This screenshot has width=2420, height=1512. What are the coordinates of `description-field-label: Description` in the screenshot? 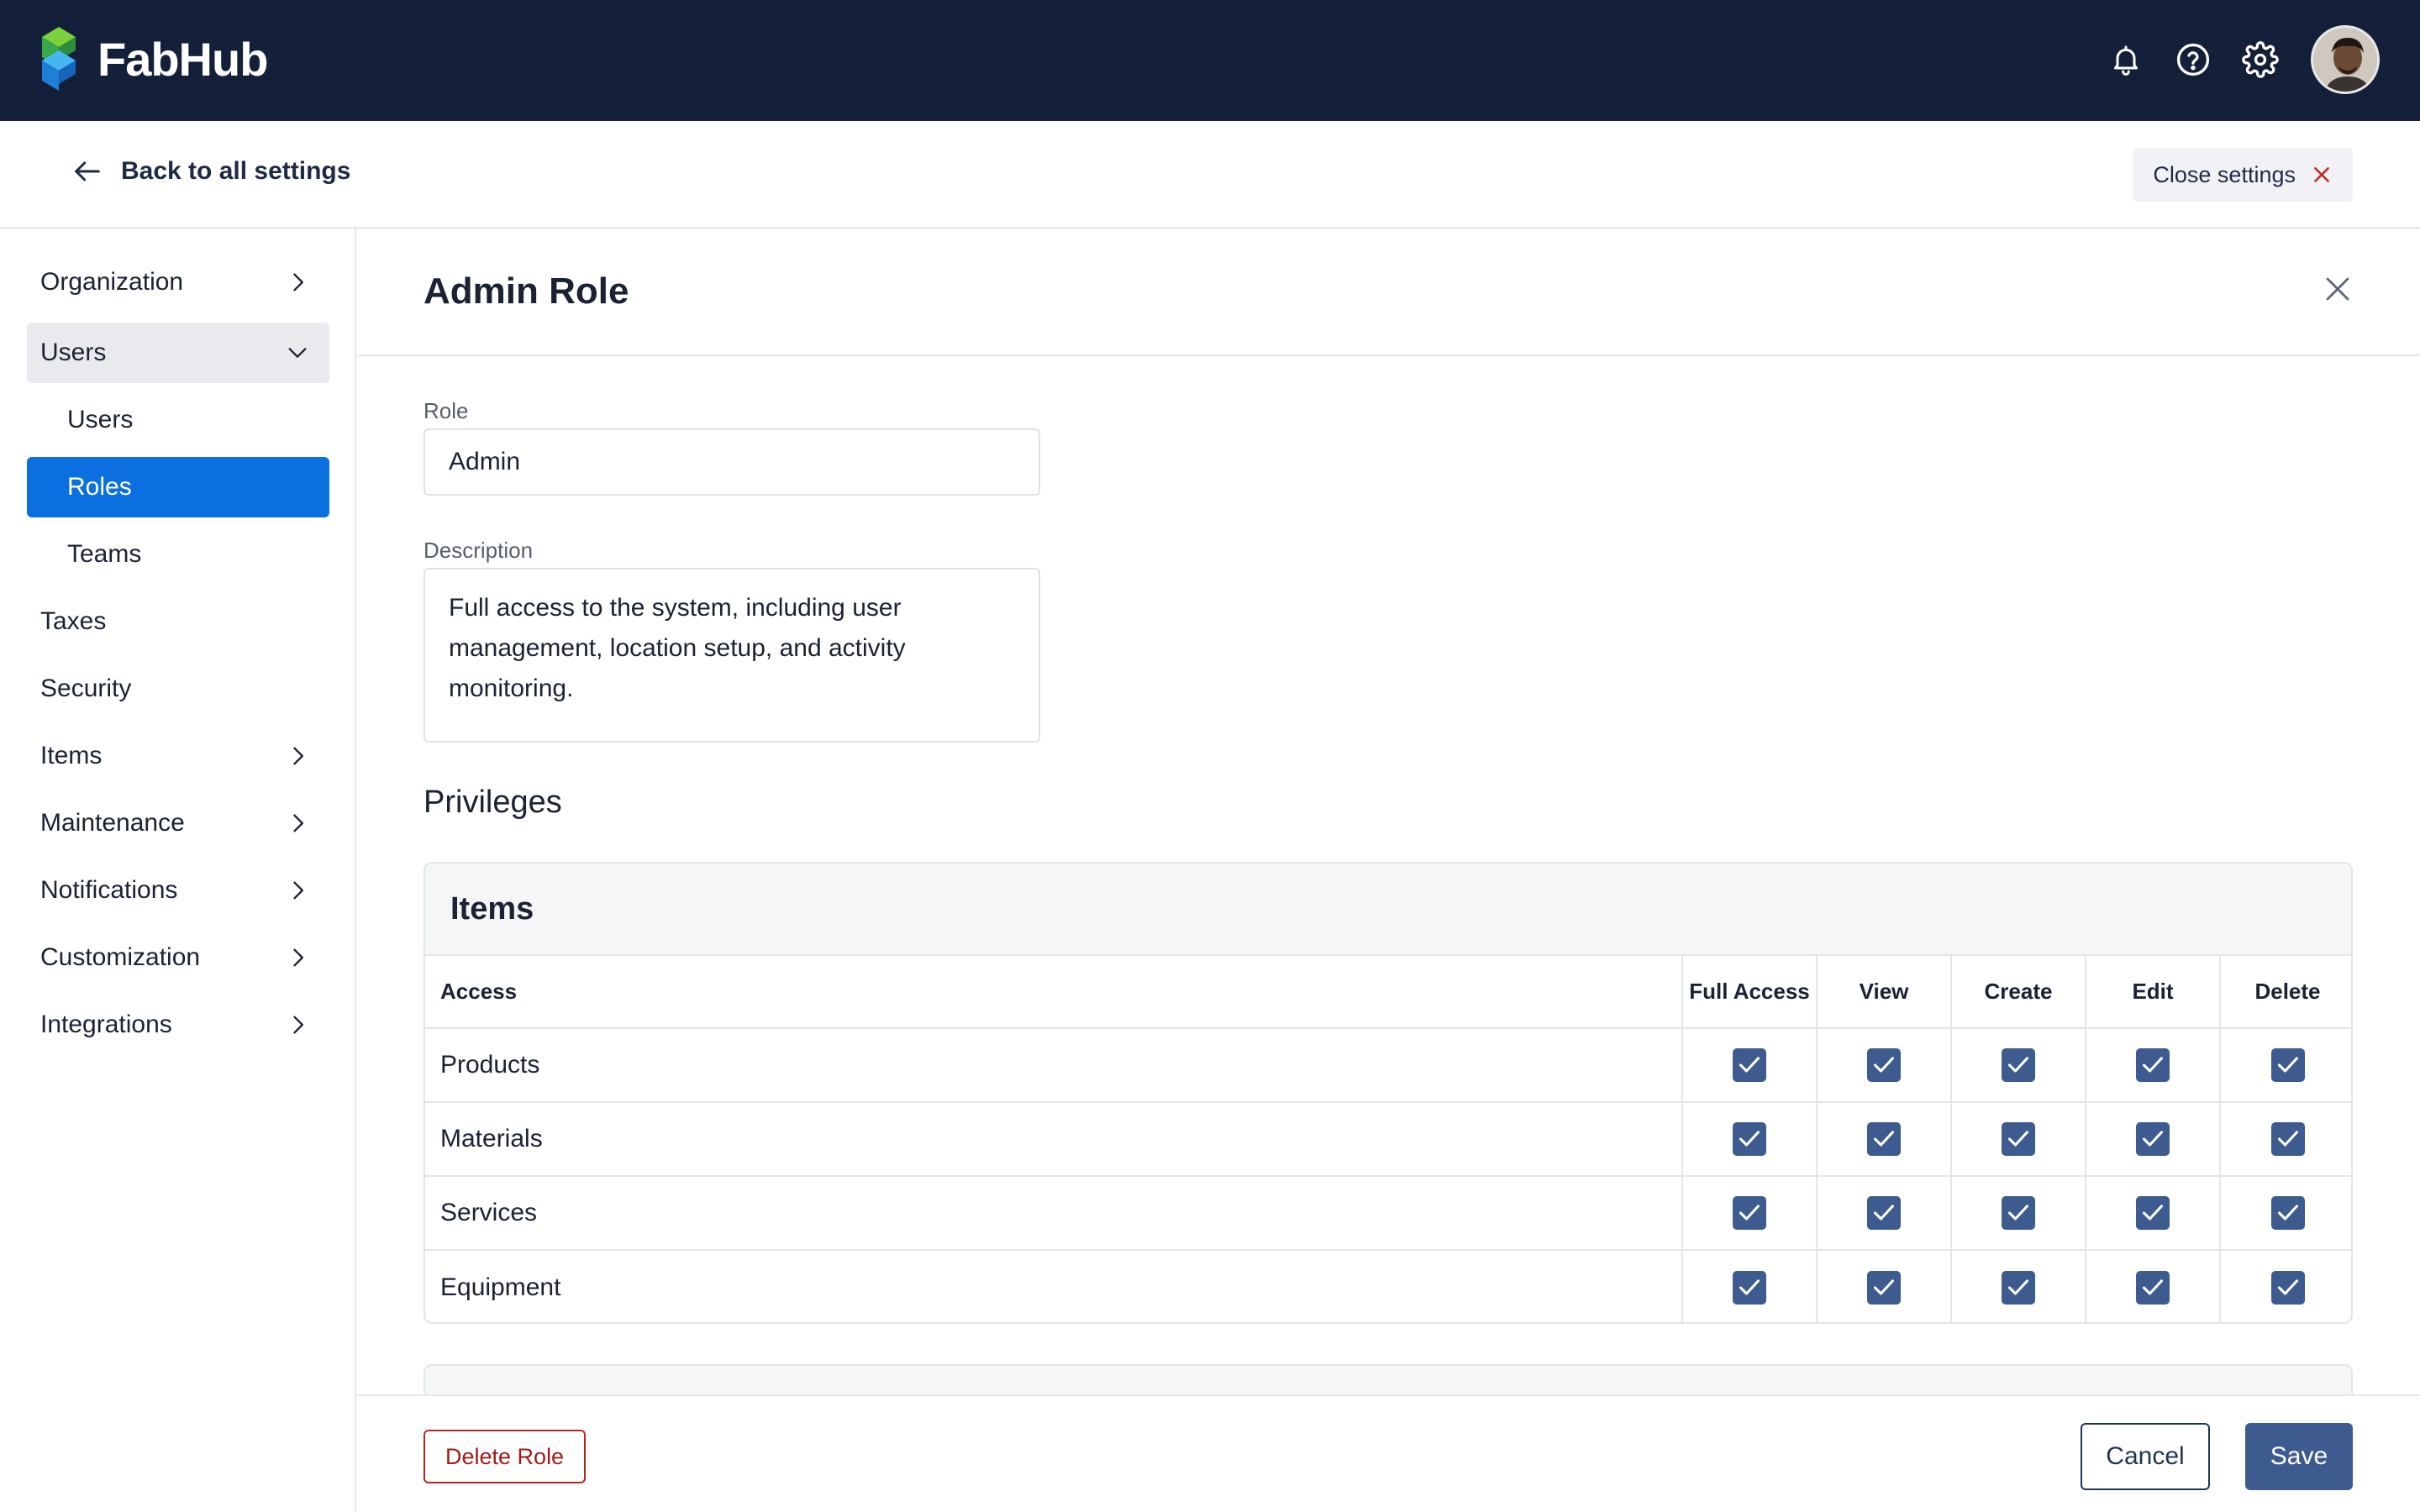 It's located at (479, 550).